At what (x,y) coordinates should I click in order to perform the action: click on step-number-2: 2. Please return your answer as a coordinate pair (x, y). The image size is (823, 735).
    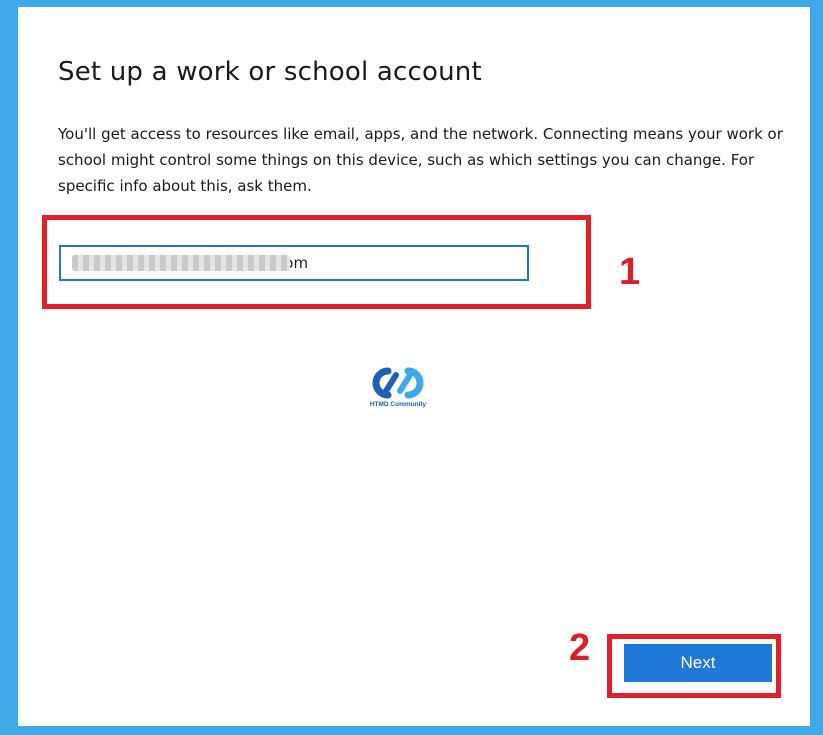
    Looking at the image, I should click on (580, 648).